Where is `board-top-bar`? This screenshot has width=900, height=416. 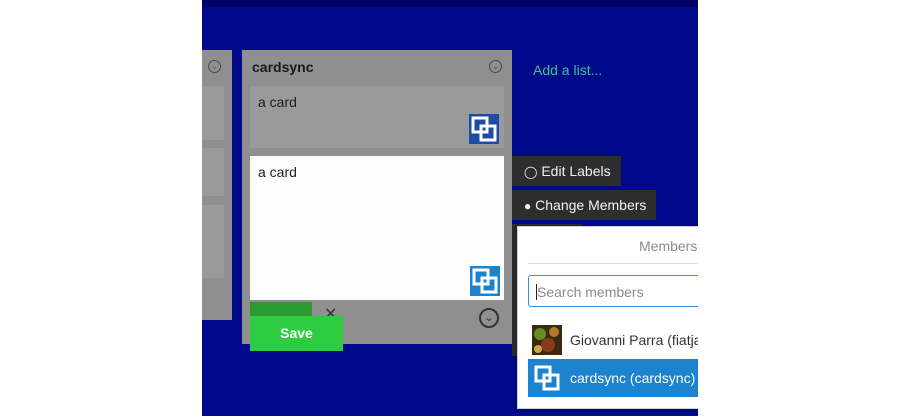 board-top-bar is located at coordinates (450, 3).